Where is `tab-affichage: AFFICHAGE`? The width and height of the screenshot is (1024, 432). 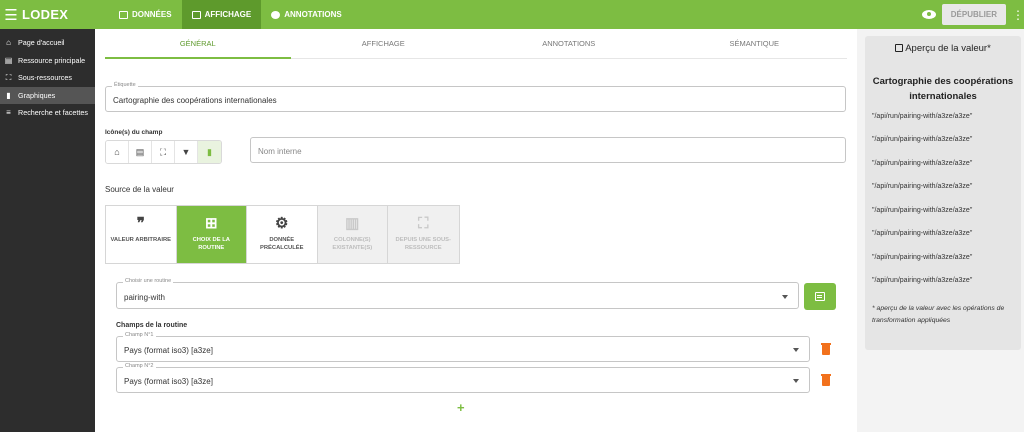
tab-affichage: AFFICHAGE is located at coordinates (221, 14).